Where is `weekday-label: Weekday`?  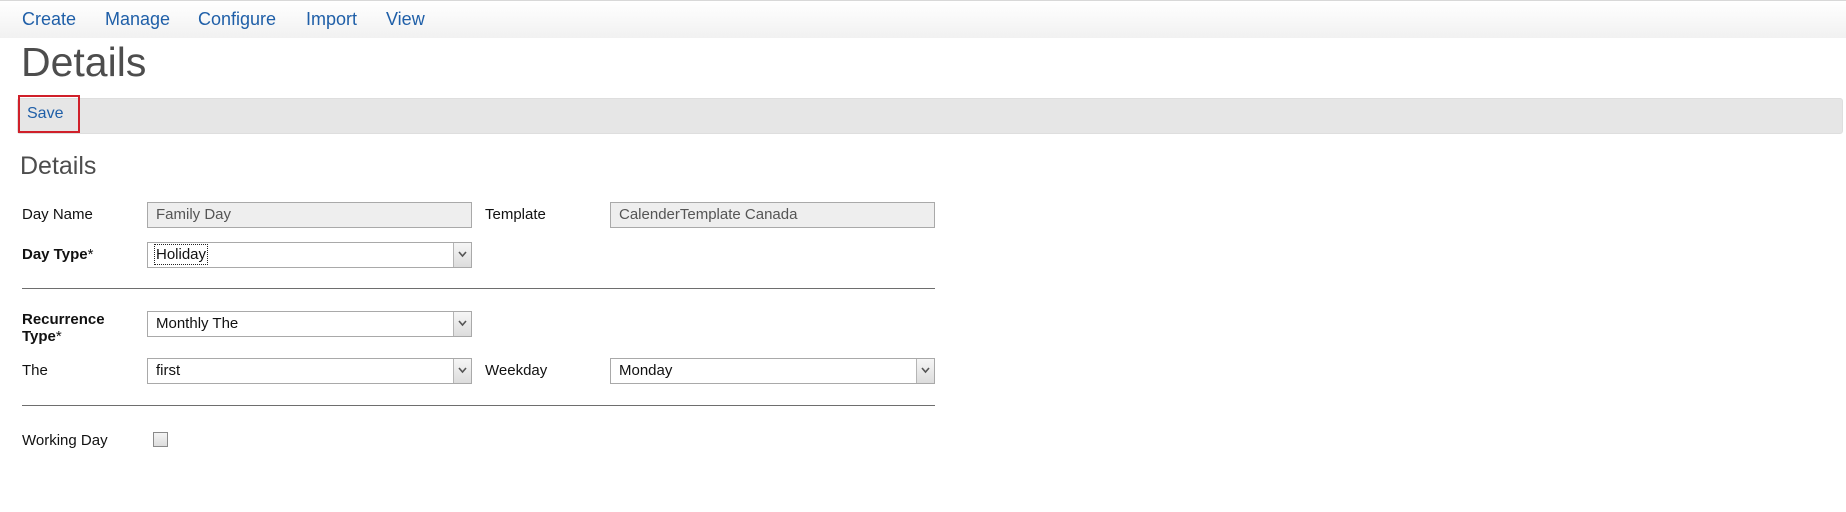
weekday-label: Weekday is located at coordinates (516, 370).